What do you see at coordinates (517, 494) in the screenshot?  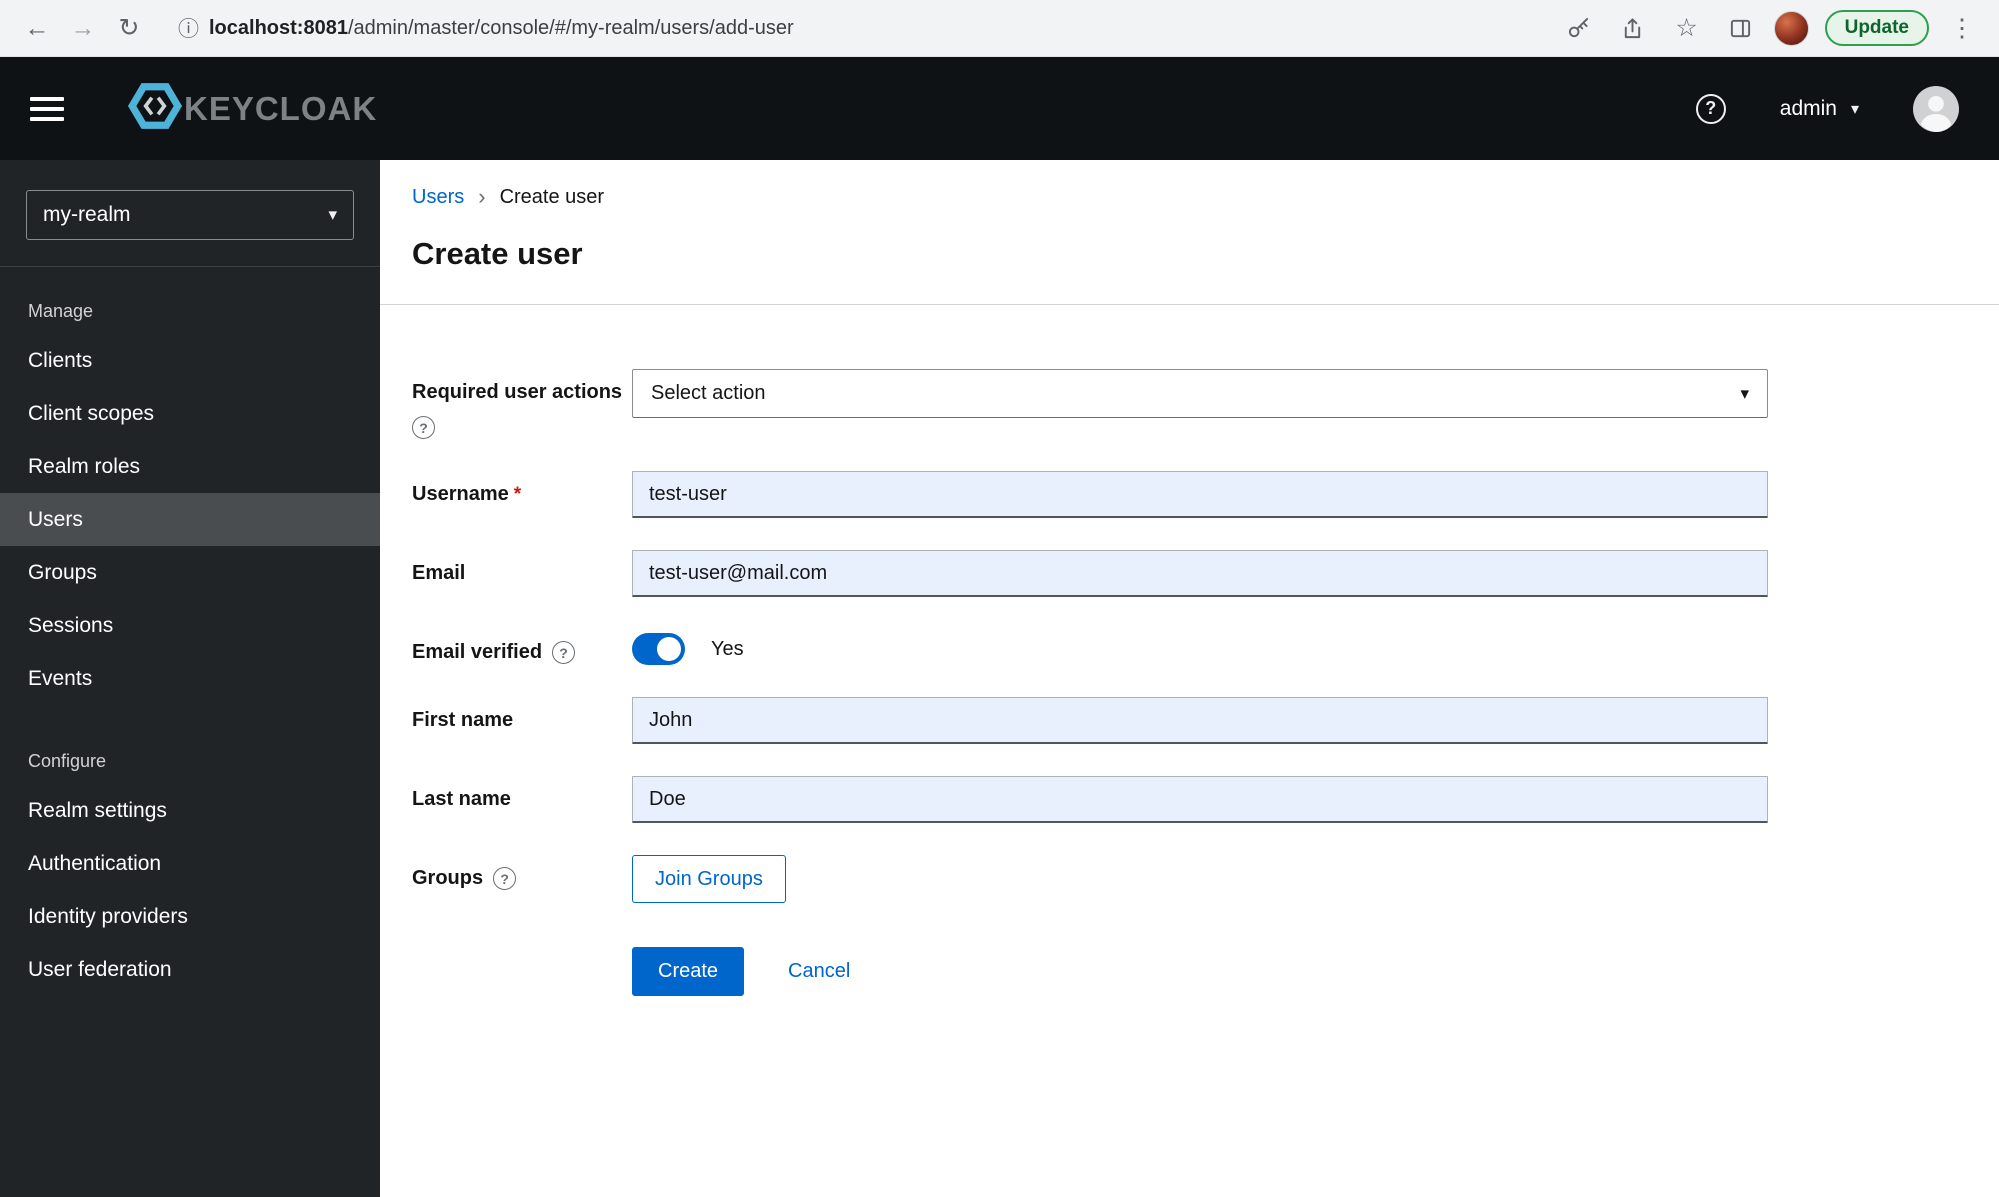 I see `required-asterisk: *` at bounding box center [517, 494].